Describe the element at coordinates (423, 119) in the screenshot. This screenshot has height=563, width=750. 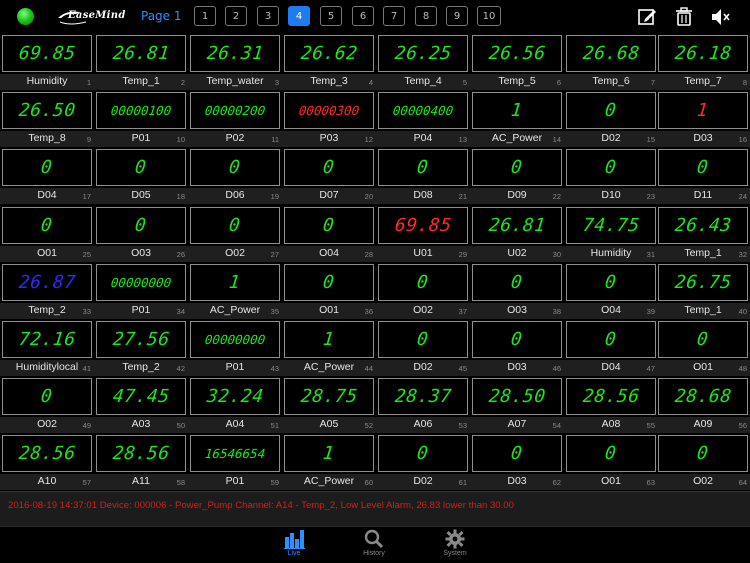
I see `channel-cell: 00000400 P04 13` at that location.